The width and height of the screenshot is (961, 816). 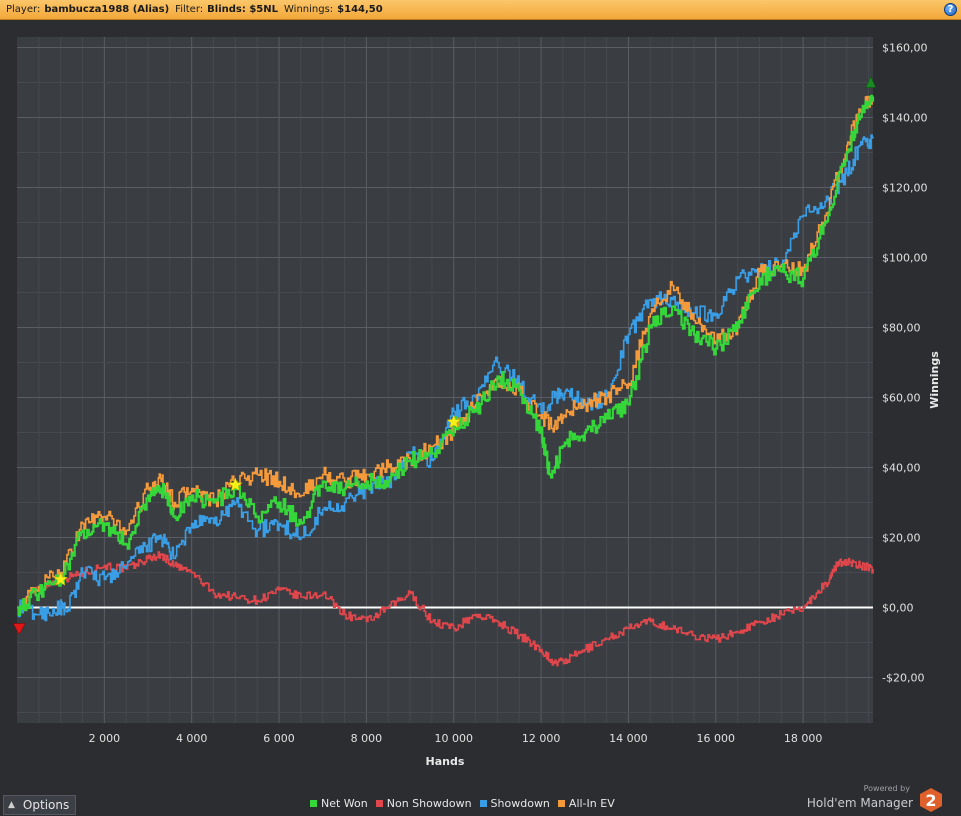 What do you see at coordinates (46, 805) in the screenshot?
I see `options-label: Options` at bounding box center [46, 805].